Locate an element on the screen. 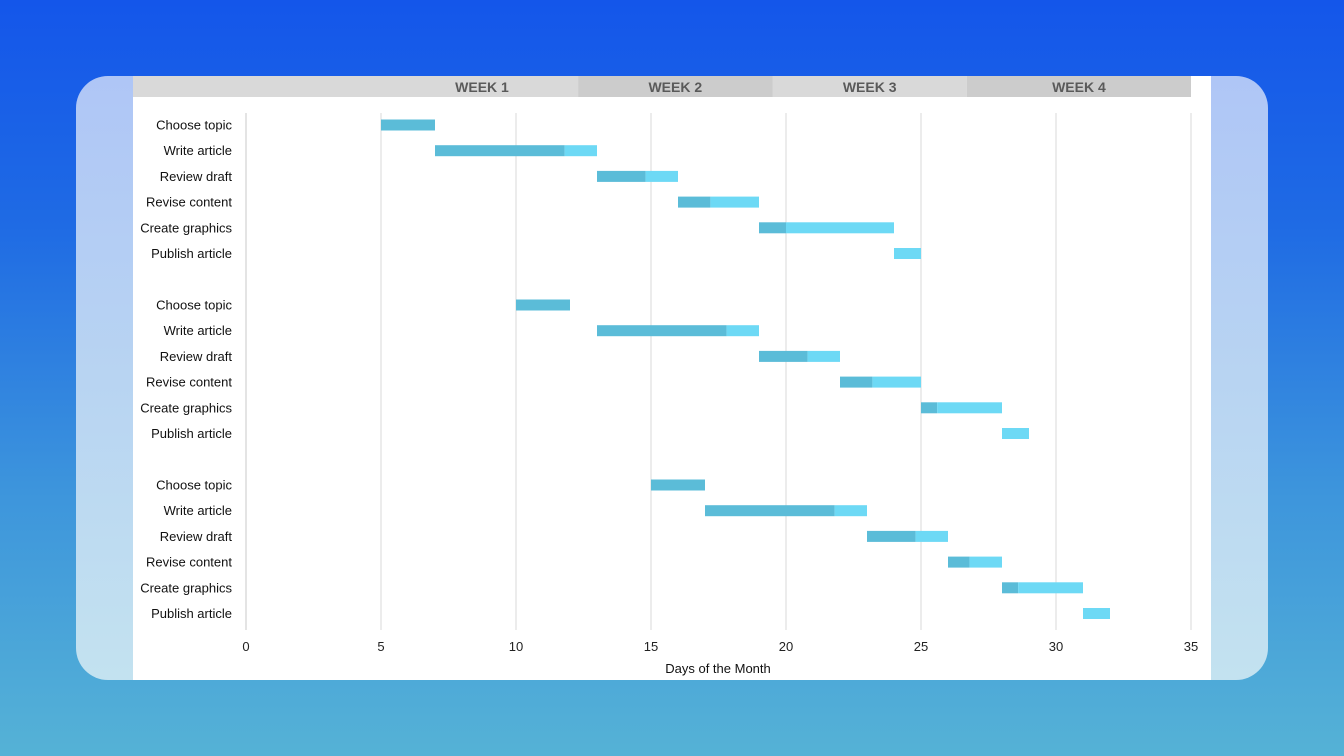 The height and width of the screenshot is (756, 1344). week-label-1: WEEK 1 is located at coordinates (482, 87).